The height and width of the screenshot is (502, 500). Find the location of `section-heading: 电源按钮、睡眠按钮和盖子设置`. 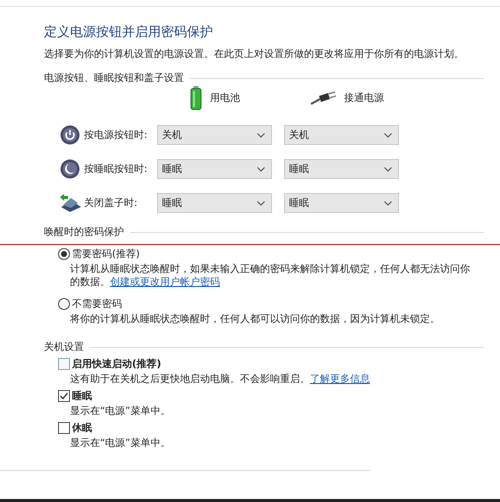

section-heading: 电源按钮、睡眠按钮和盖子设置 is located at coordinates (114, 78).